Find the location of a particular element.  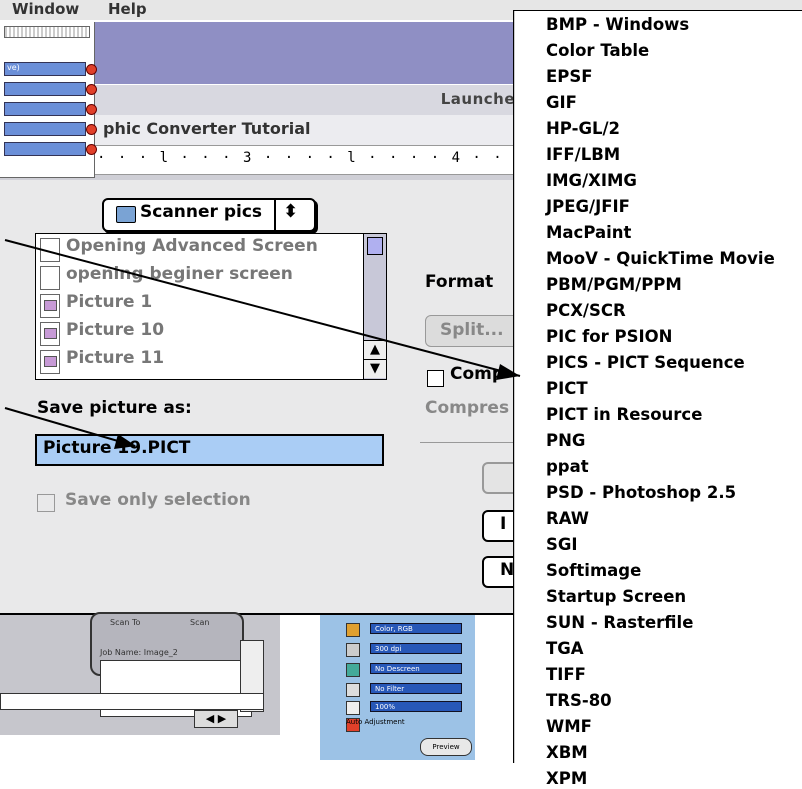

palette-row-label: ve) is located at coordinates (13, 67).